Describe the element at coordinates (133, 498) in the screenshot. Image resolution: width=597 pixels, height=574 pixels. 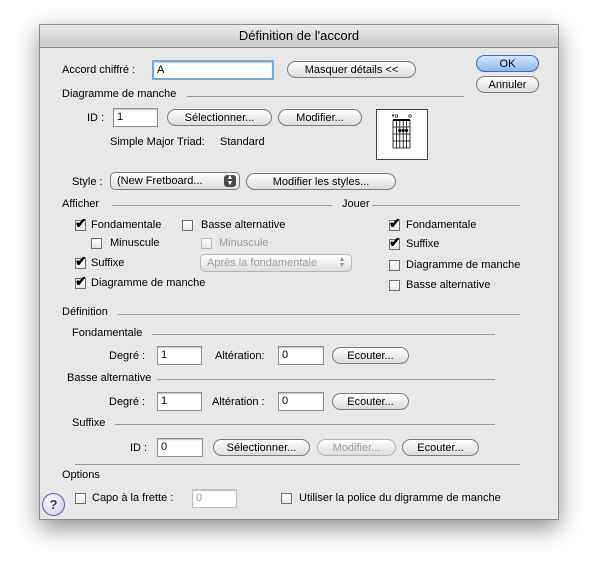
I see `capo-label: Capo à la frette :` at that location.